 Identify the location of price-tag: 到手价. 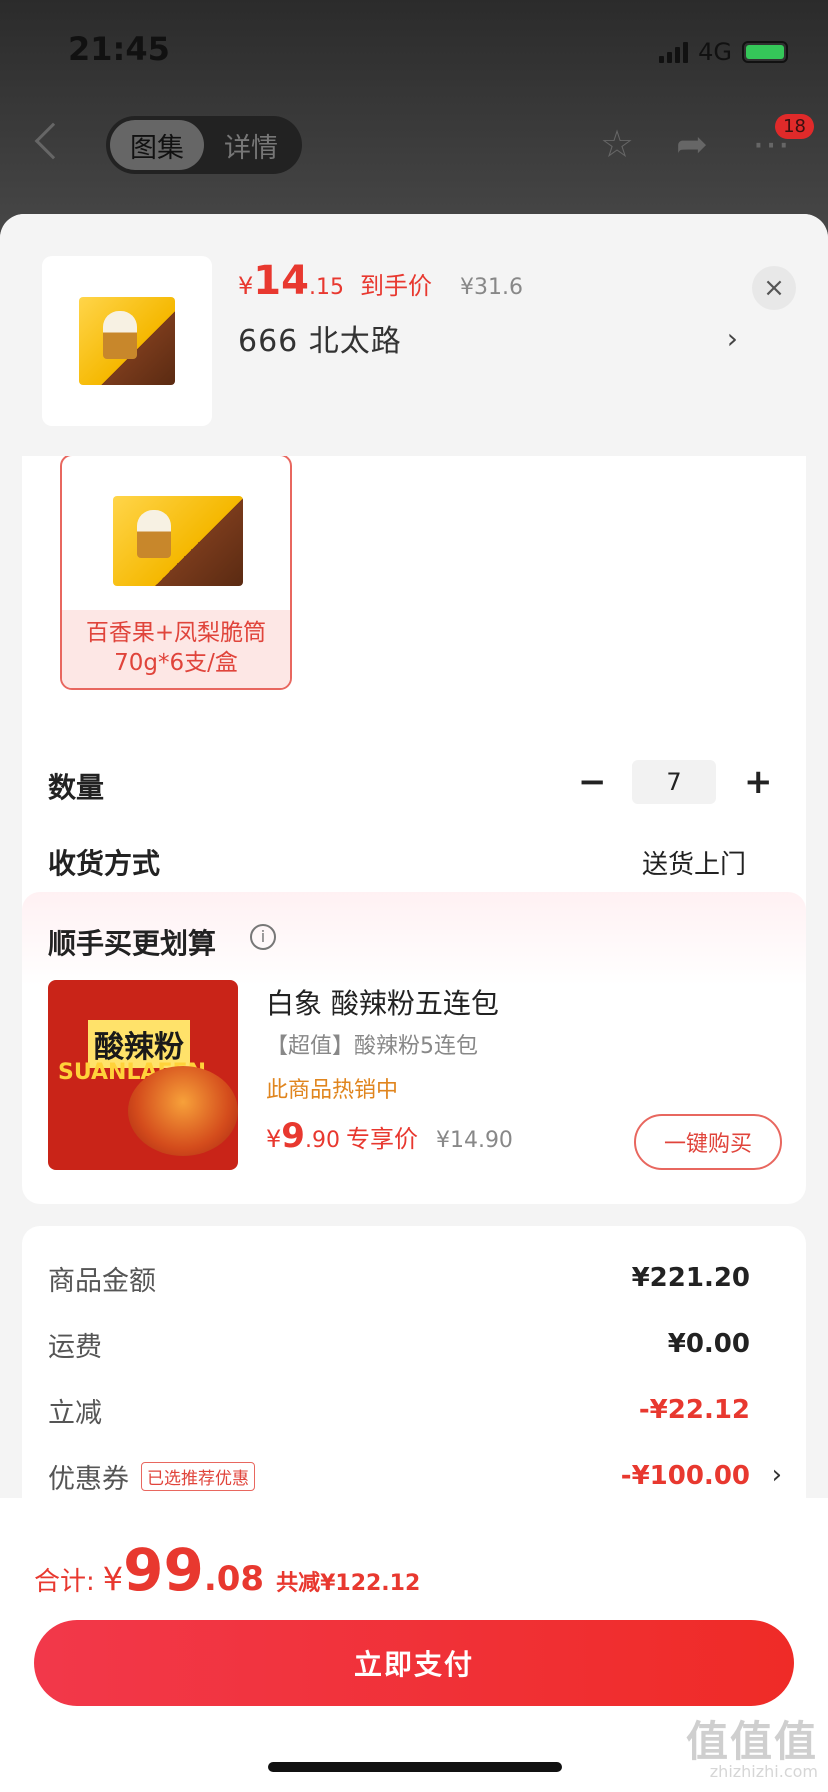
(395, 286).